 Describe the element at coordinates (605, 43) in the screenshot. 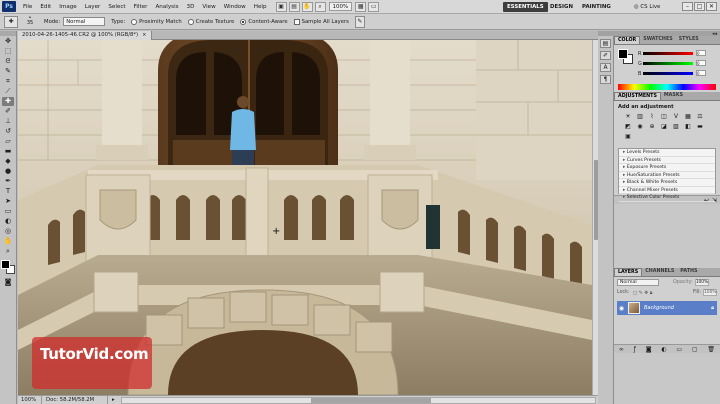

I see `history-panel-icon: ▤` at that location.